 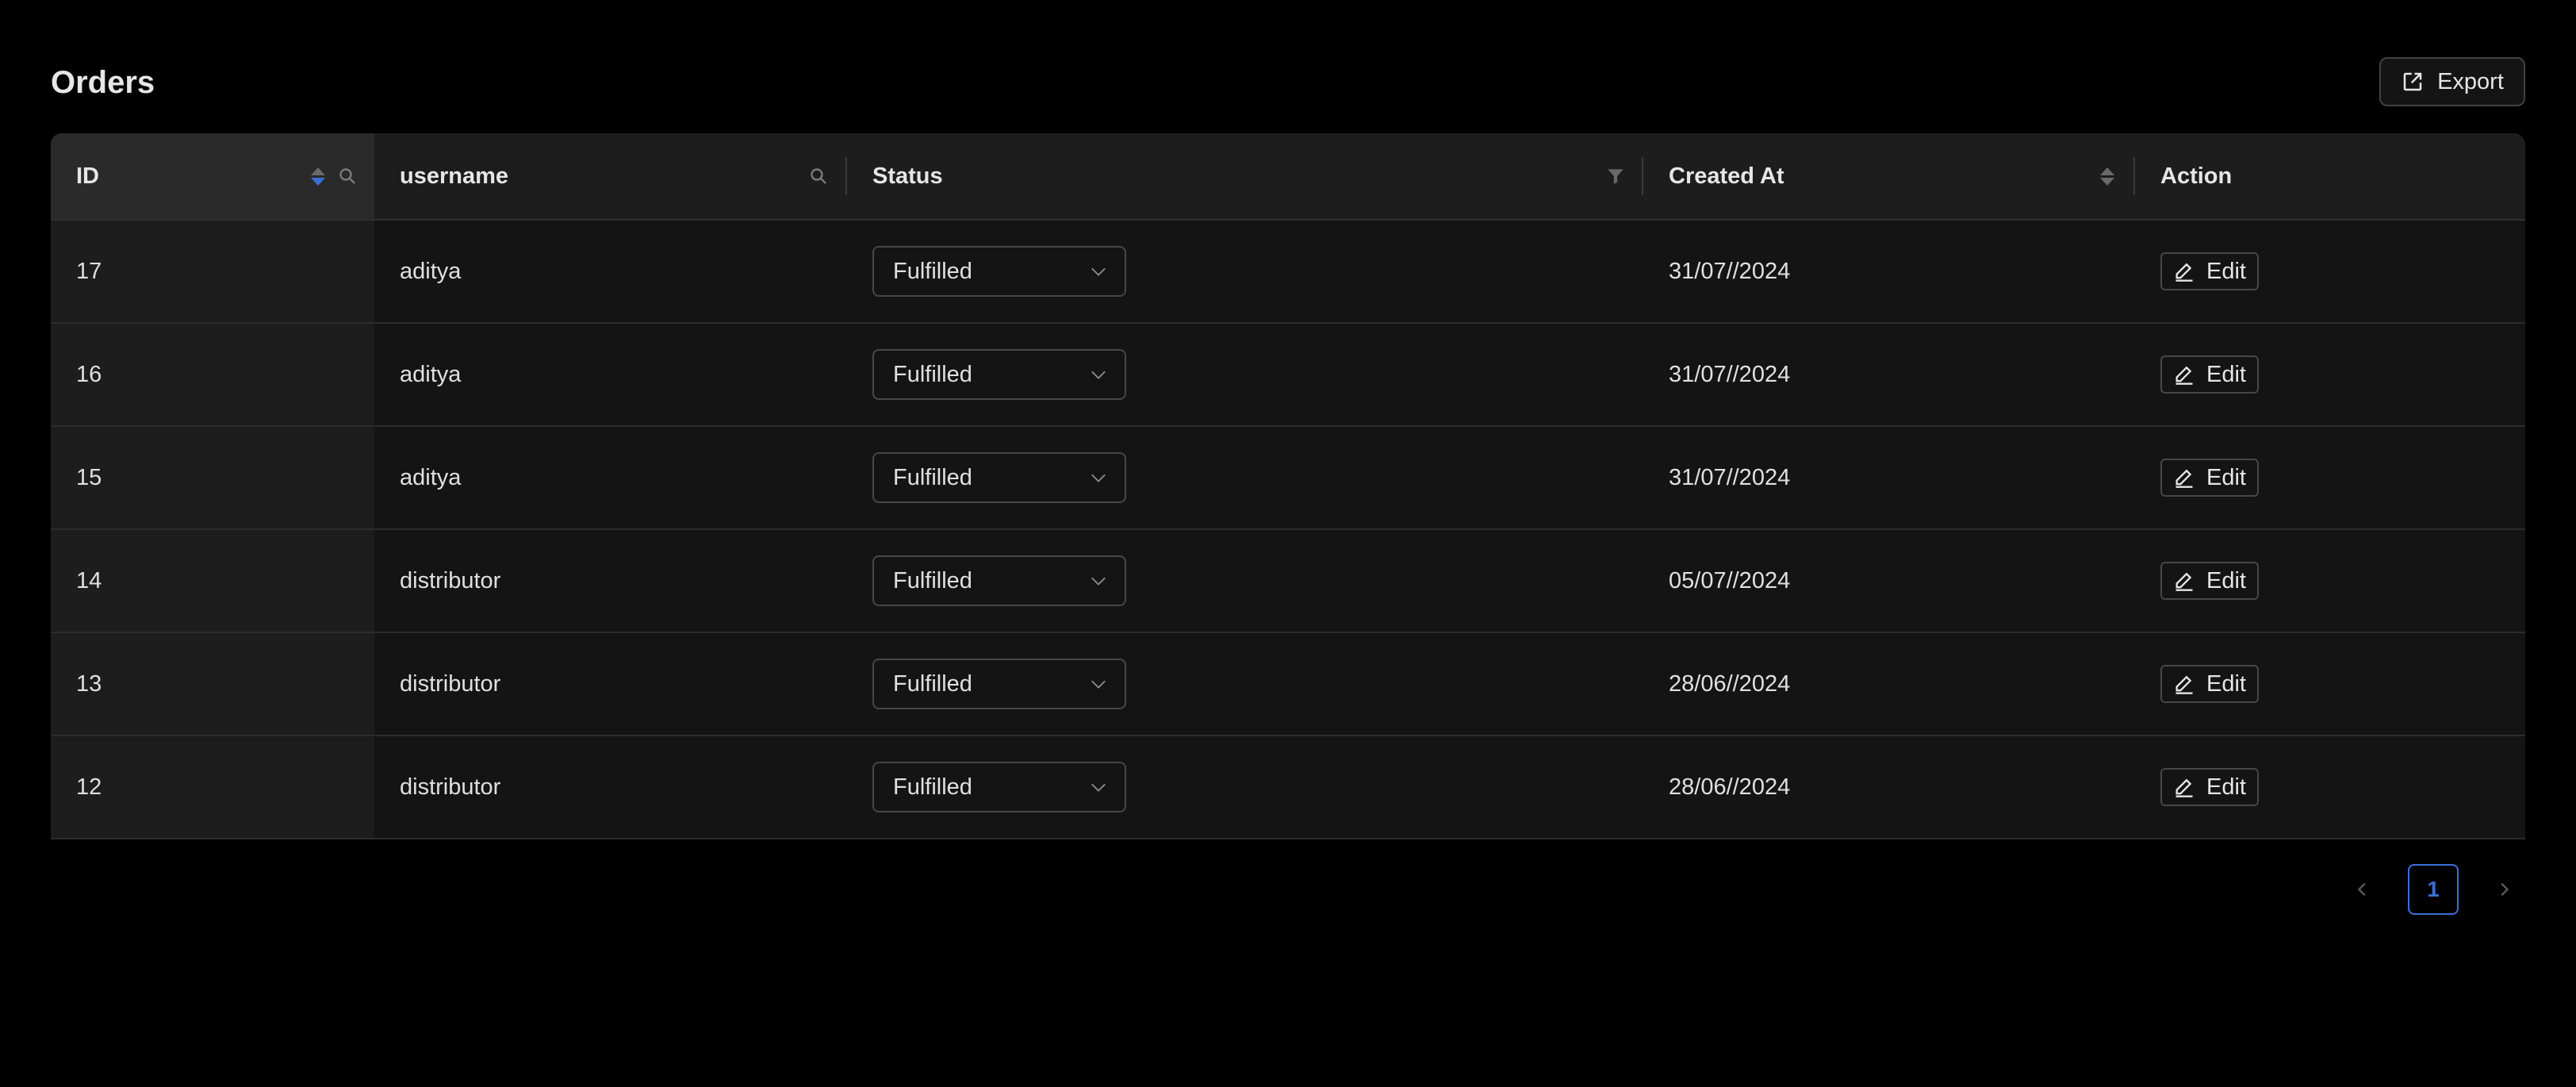 I want to click on column-header-action: Action, so click(x=2330, y=176).